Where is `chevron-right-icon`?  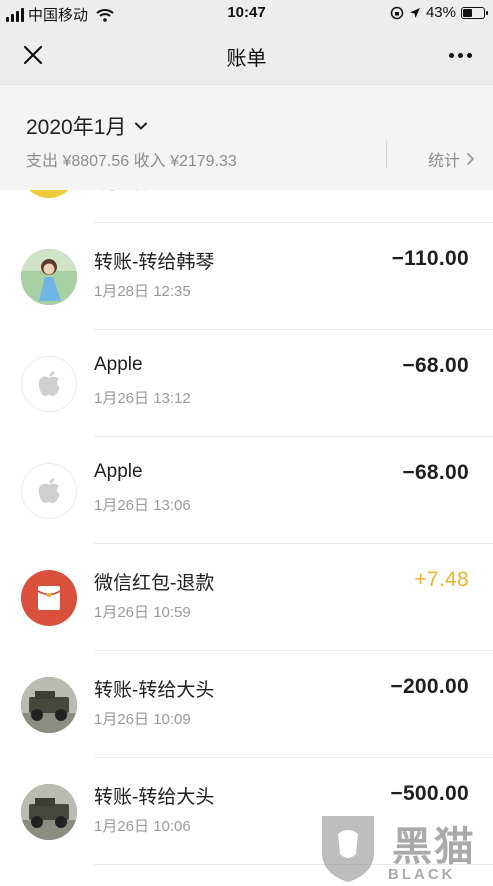
chevron-right-icon is located at coordinates (471, 159).